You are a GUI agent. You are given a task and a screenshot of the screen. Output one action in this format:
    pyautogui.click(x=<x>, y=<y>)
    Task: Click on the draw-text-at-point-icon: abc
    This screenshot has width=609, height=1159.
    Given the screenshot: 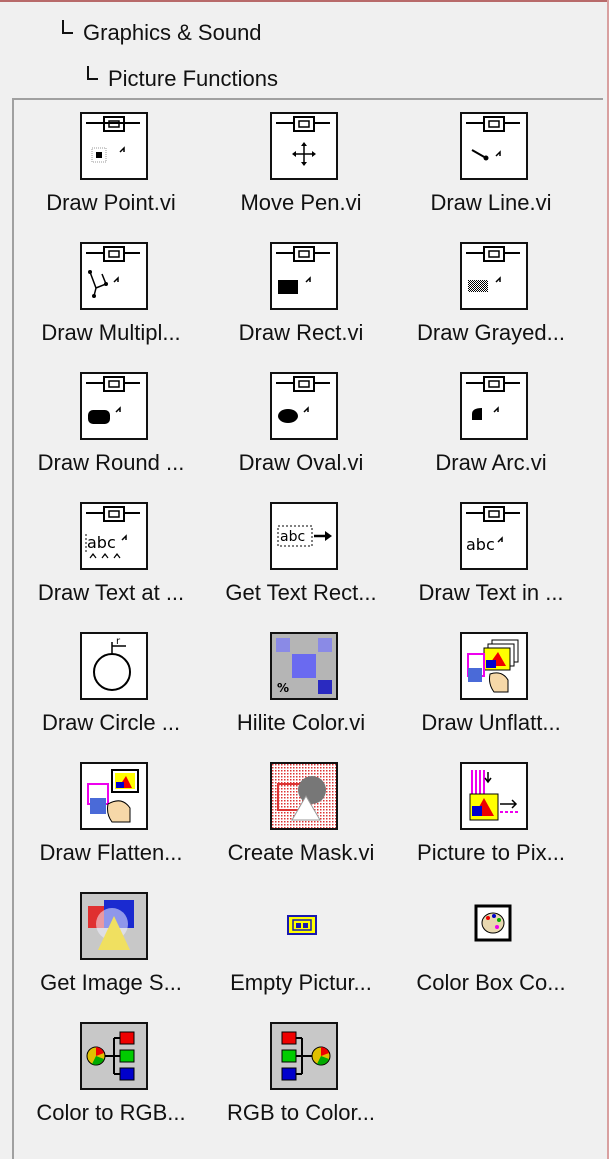 What is the action you would take?
    pyautogui.click(x=114, y=536)
    